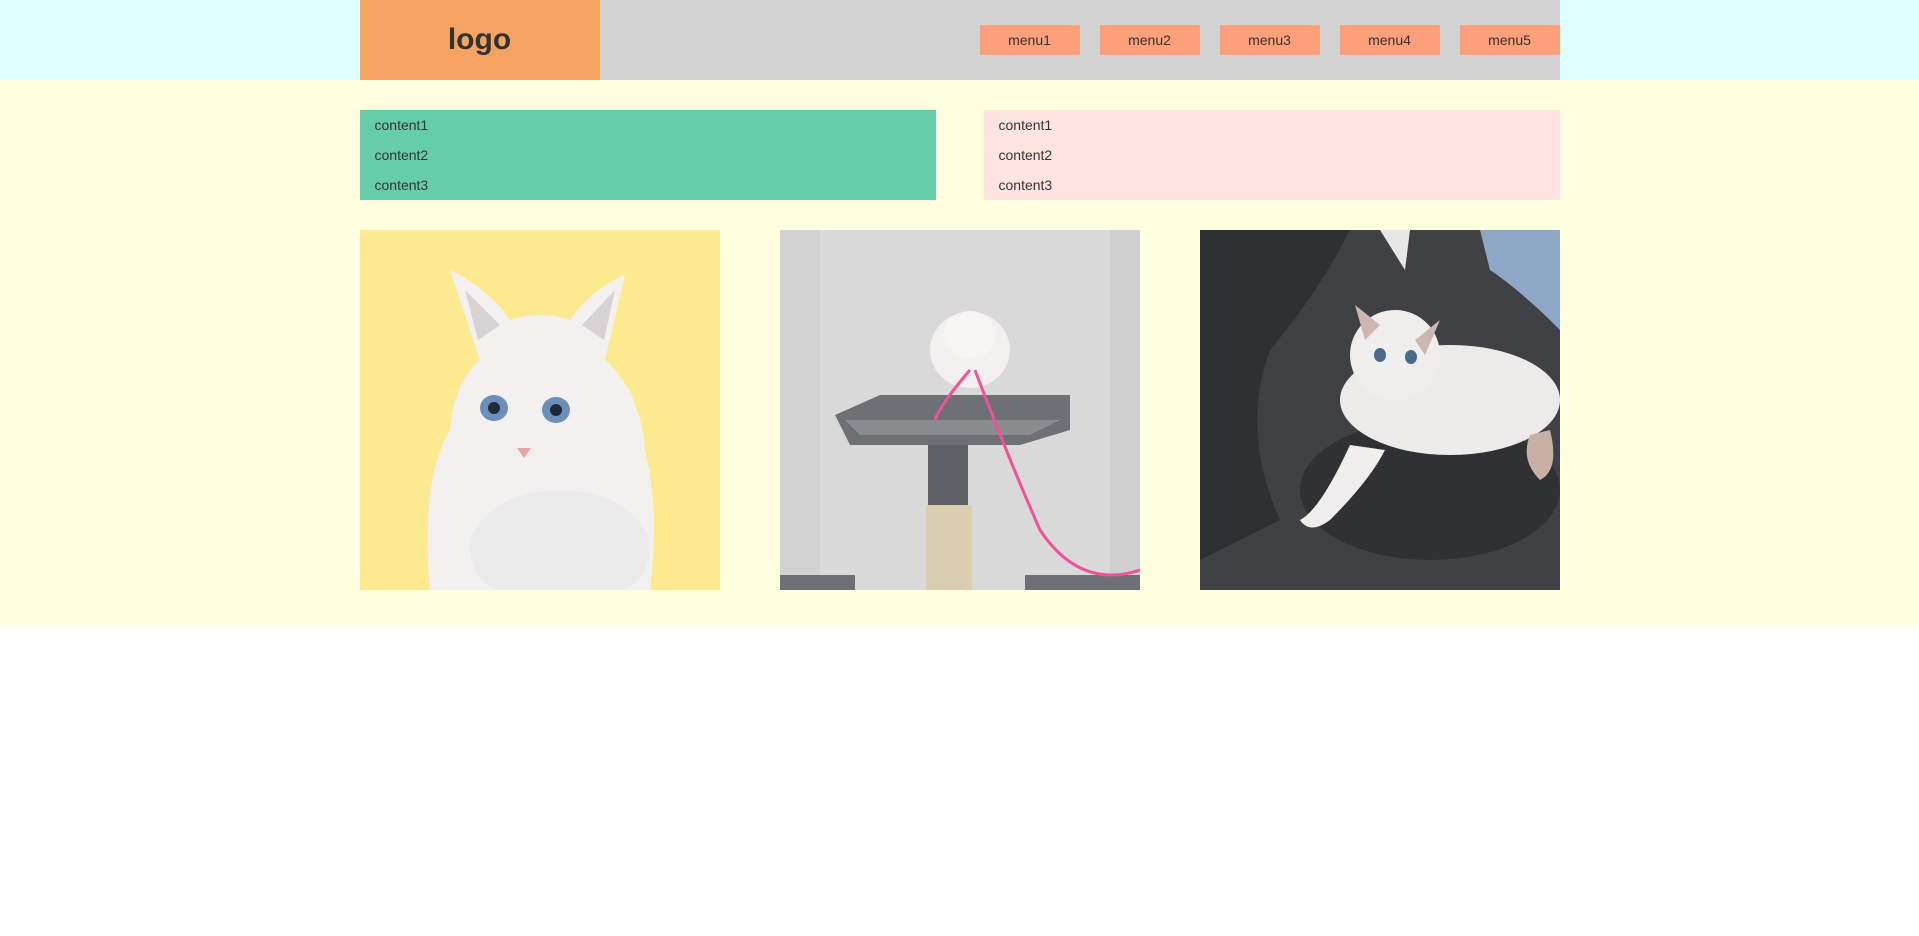 The height and width of the screenshot is (936, 1919). I want to click on header: logo menu1 menu2 menu3 menu4 menu5, so click(959, 40).